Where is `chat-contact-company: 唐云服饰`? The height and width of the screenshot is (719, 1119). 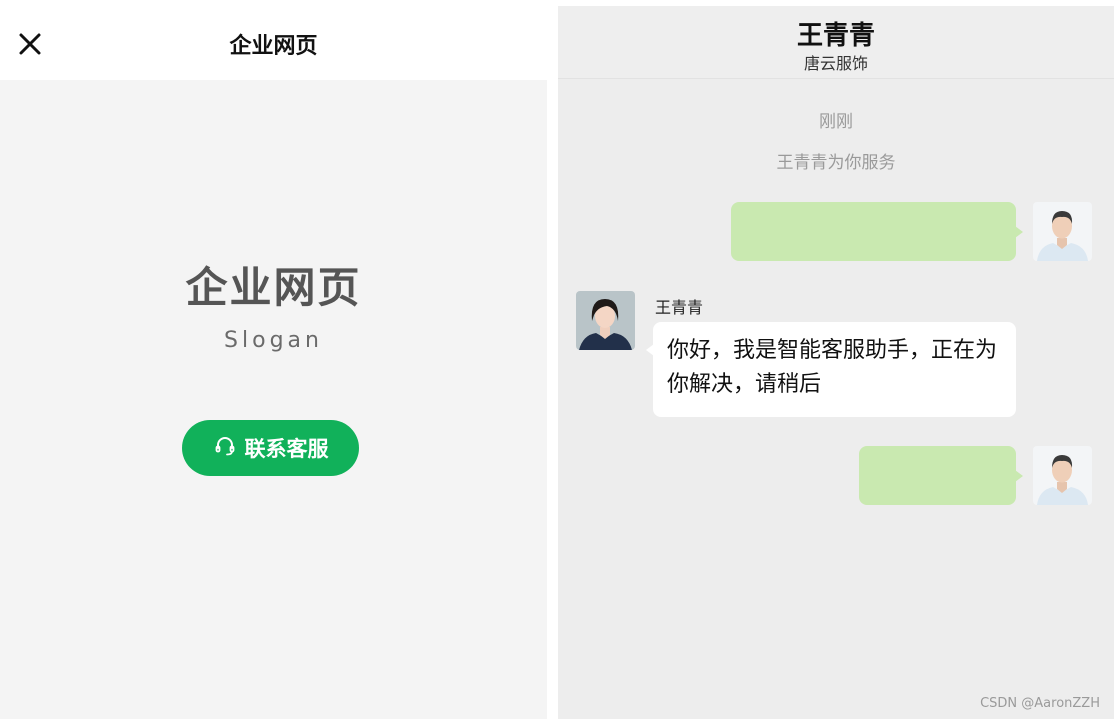
chat-contact-company: 唐云服饰 is located at coordinates (835, 63).